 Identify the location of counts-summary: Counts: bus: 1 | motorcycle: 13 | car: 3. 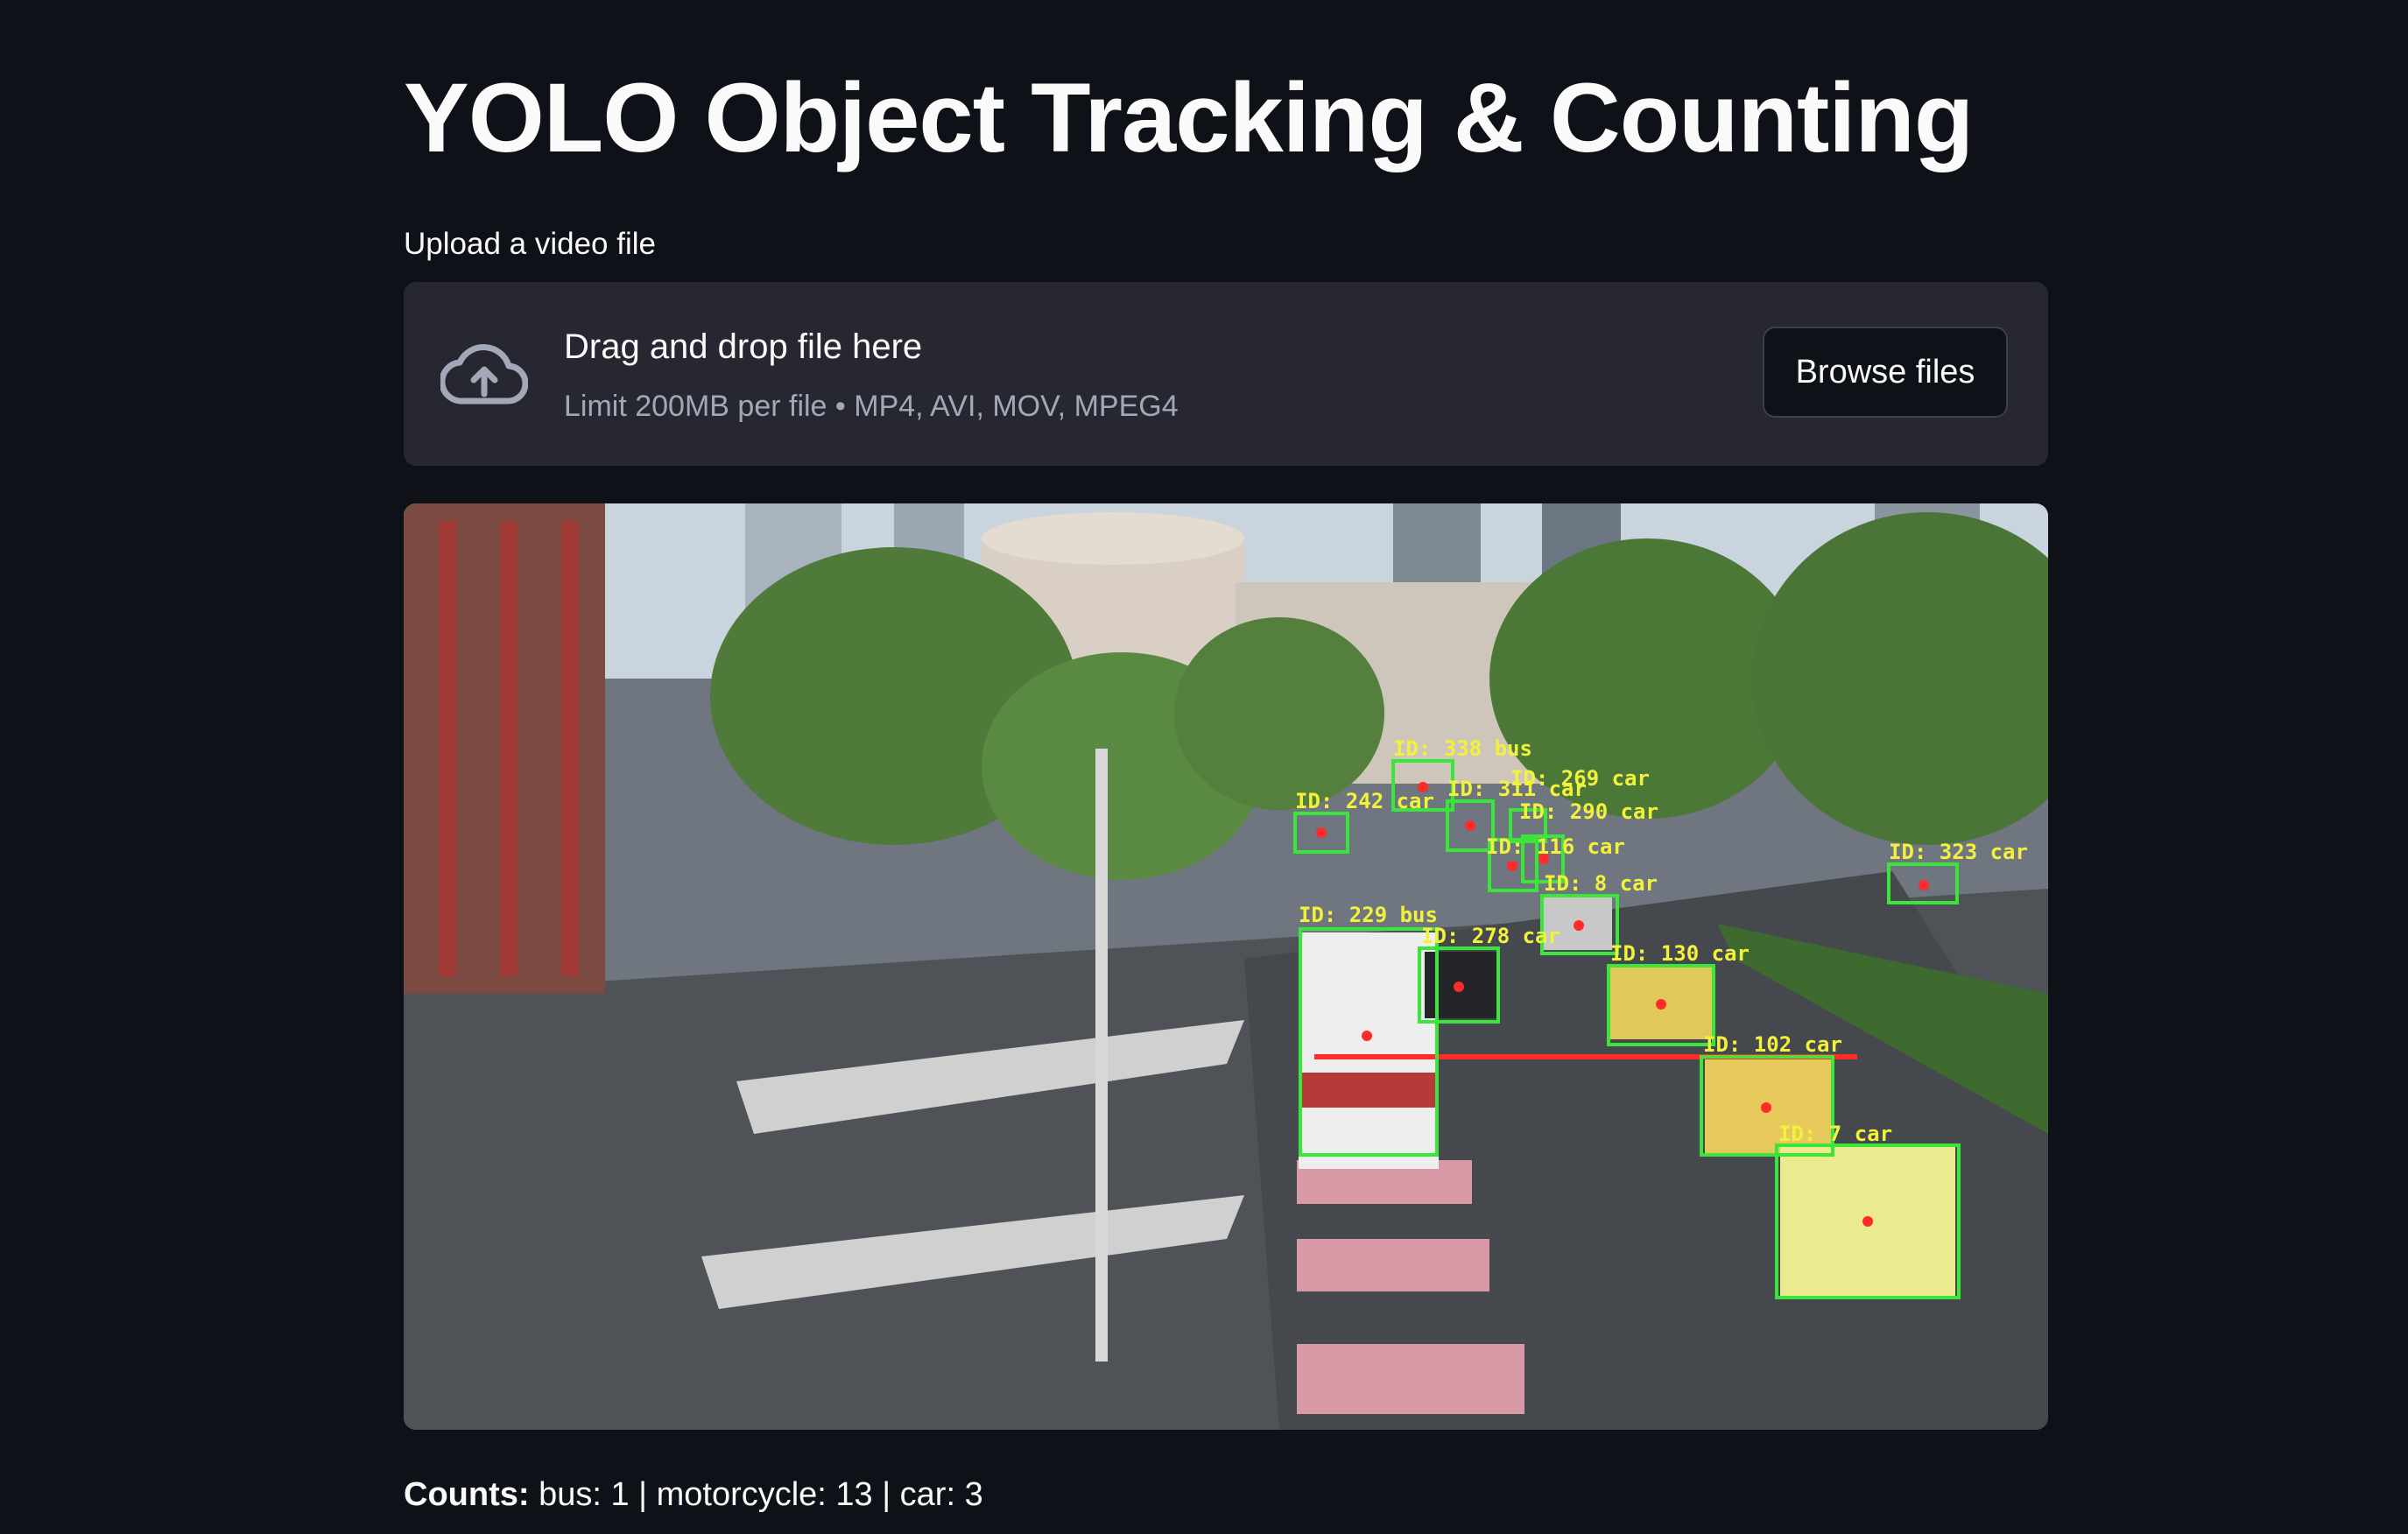
(693, 1494).